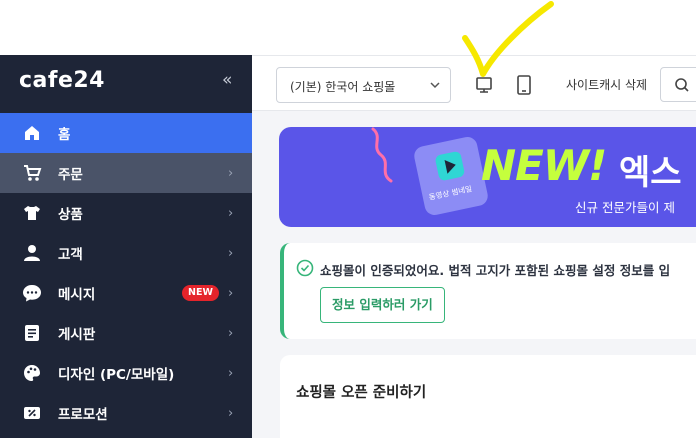  Describe the element at coordinates (64, 135) in the screenshot. I see `sidebar-item-label: 홈` at that location.